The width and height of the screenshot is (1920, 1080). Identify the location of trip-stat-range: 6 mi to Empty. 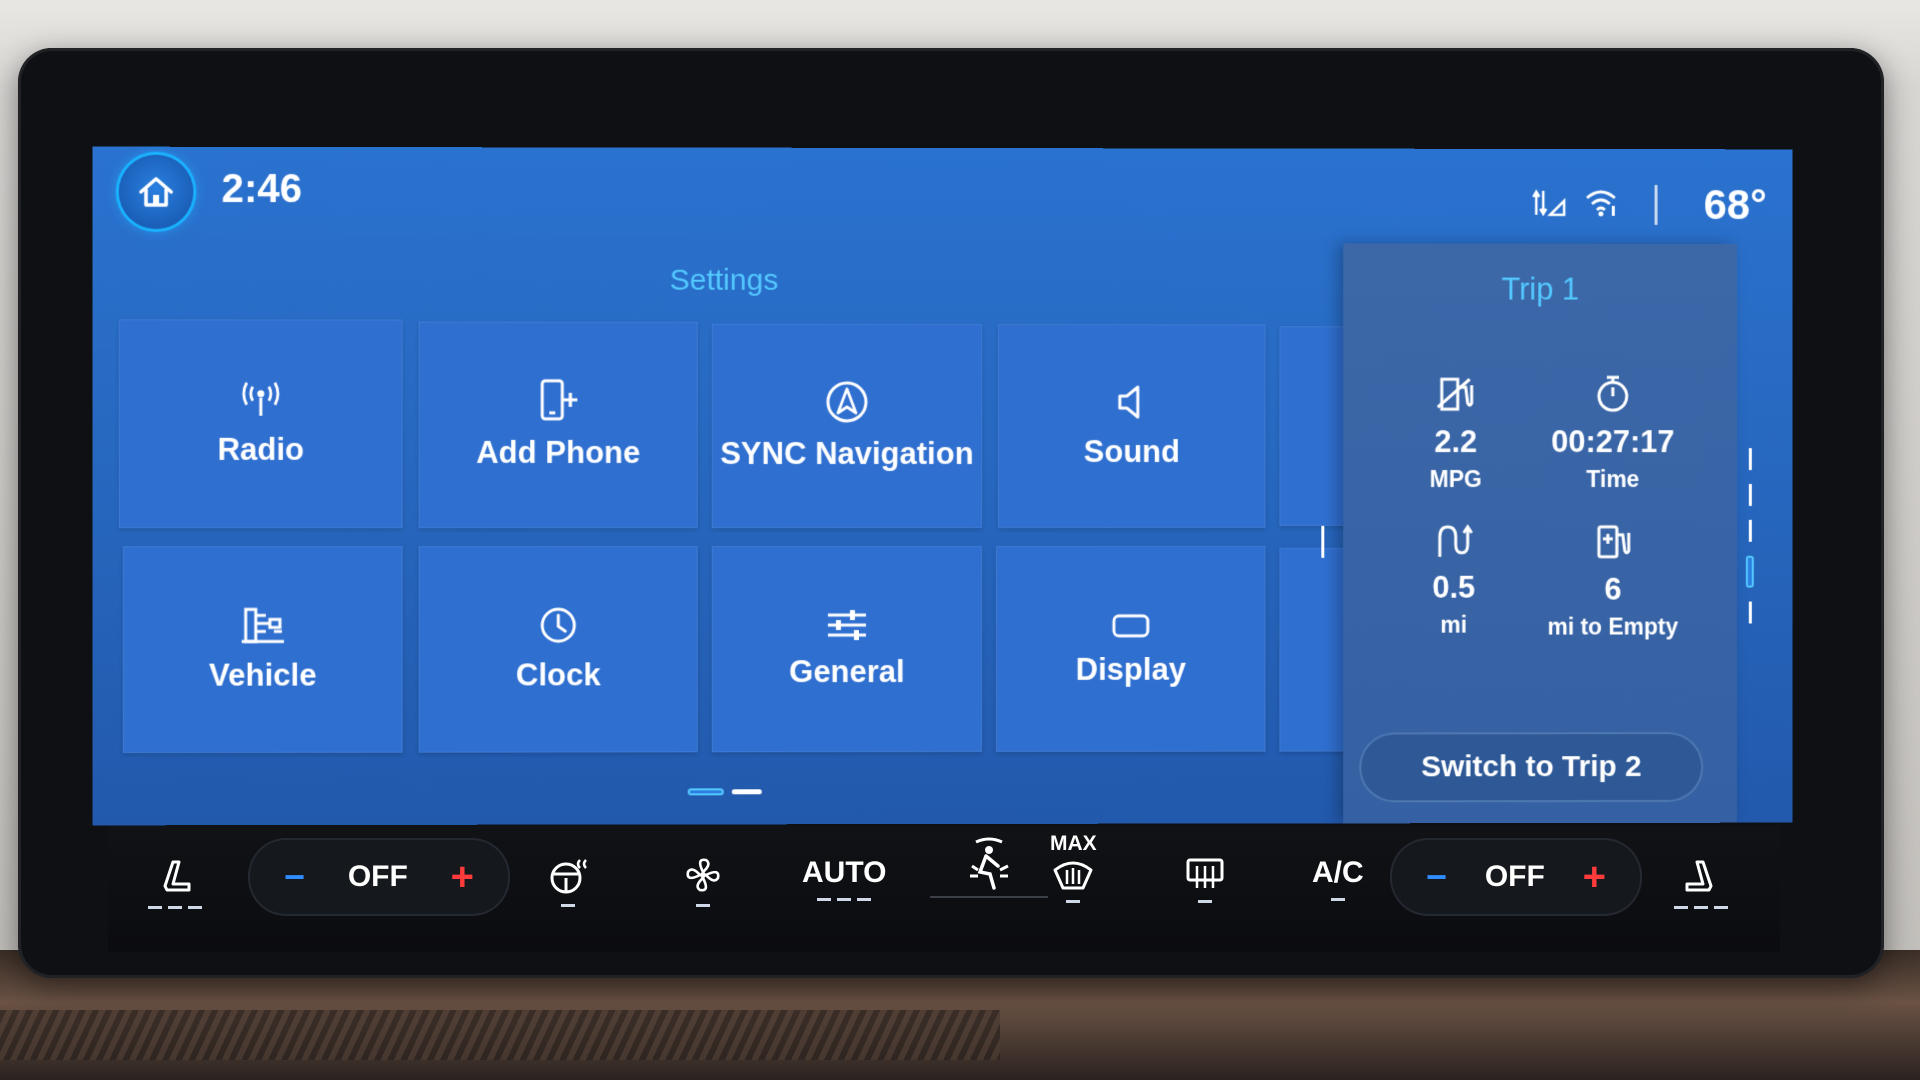
(1612, 582).